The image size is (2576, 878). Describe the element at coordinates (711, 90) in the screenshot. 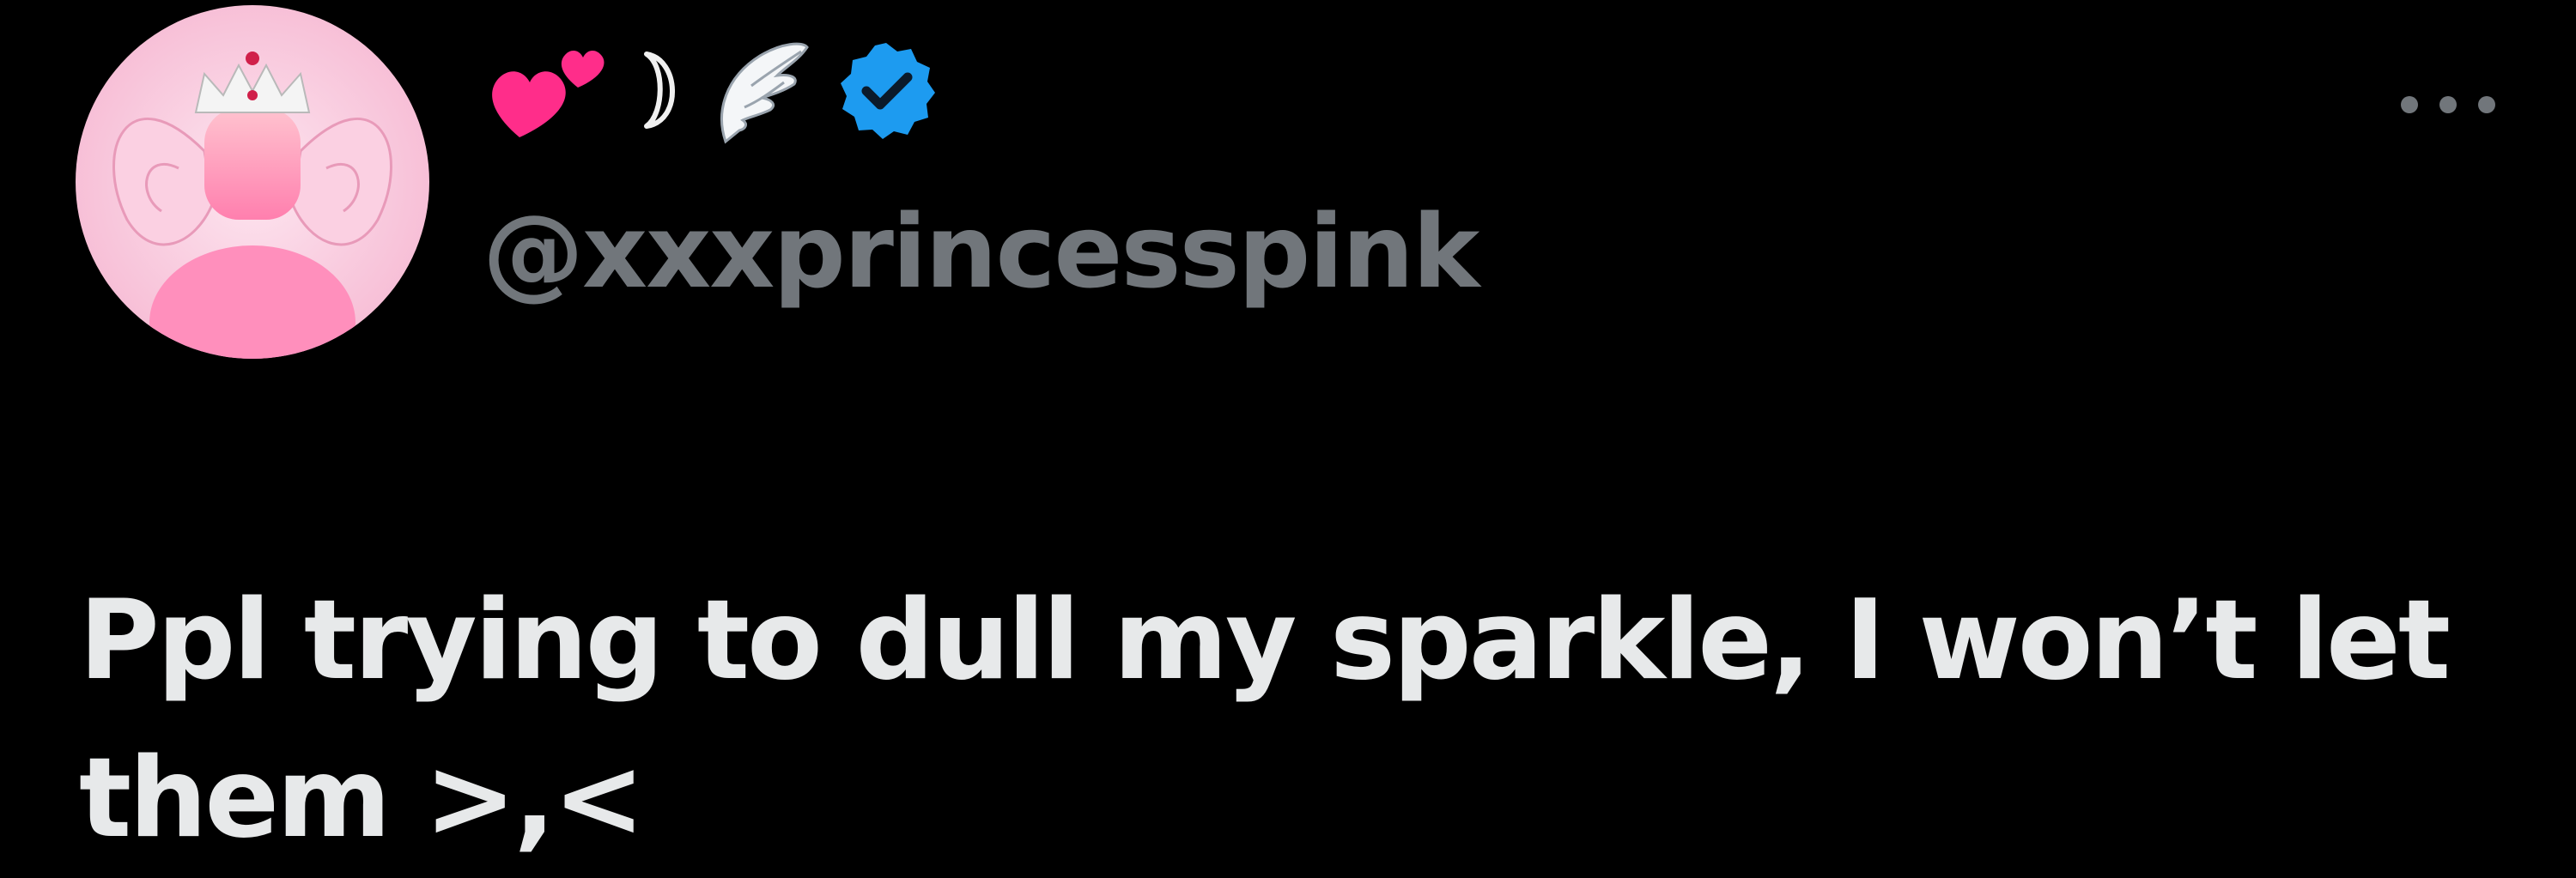

I see `display-name` at that location.